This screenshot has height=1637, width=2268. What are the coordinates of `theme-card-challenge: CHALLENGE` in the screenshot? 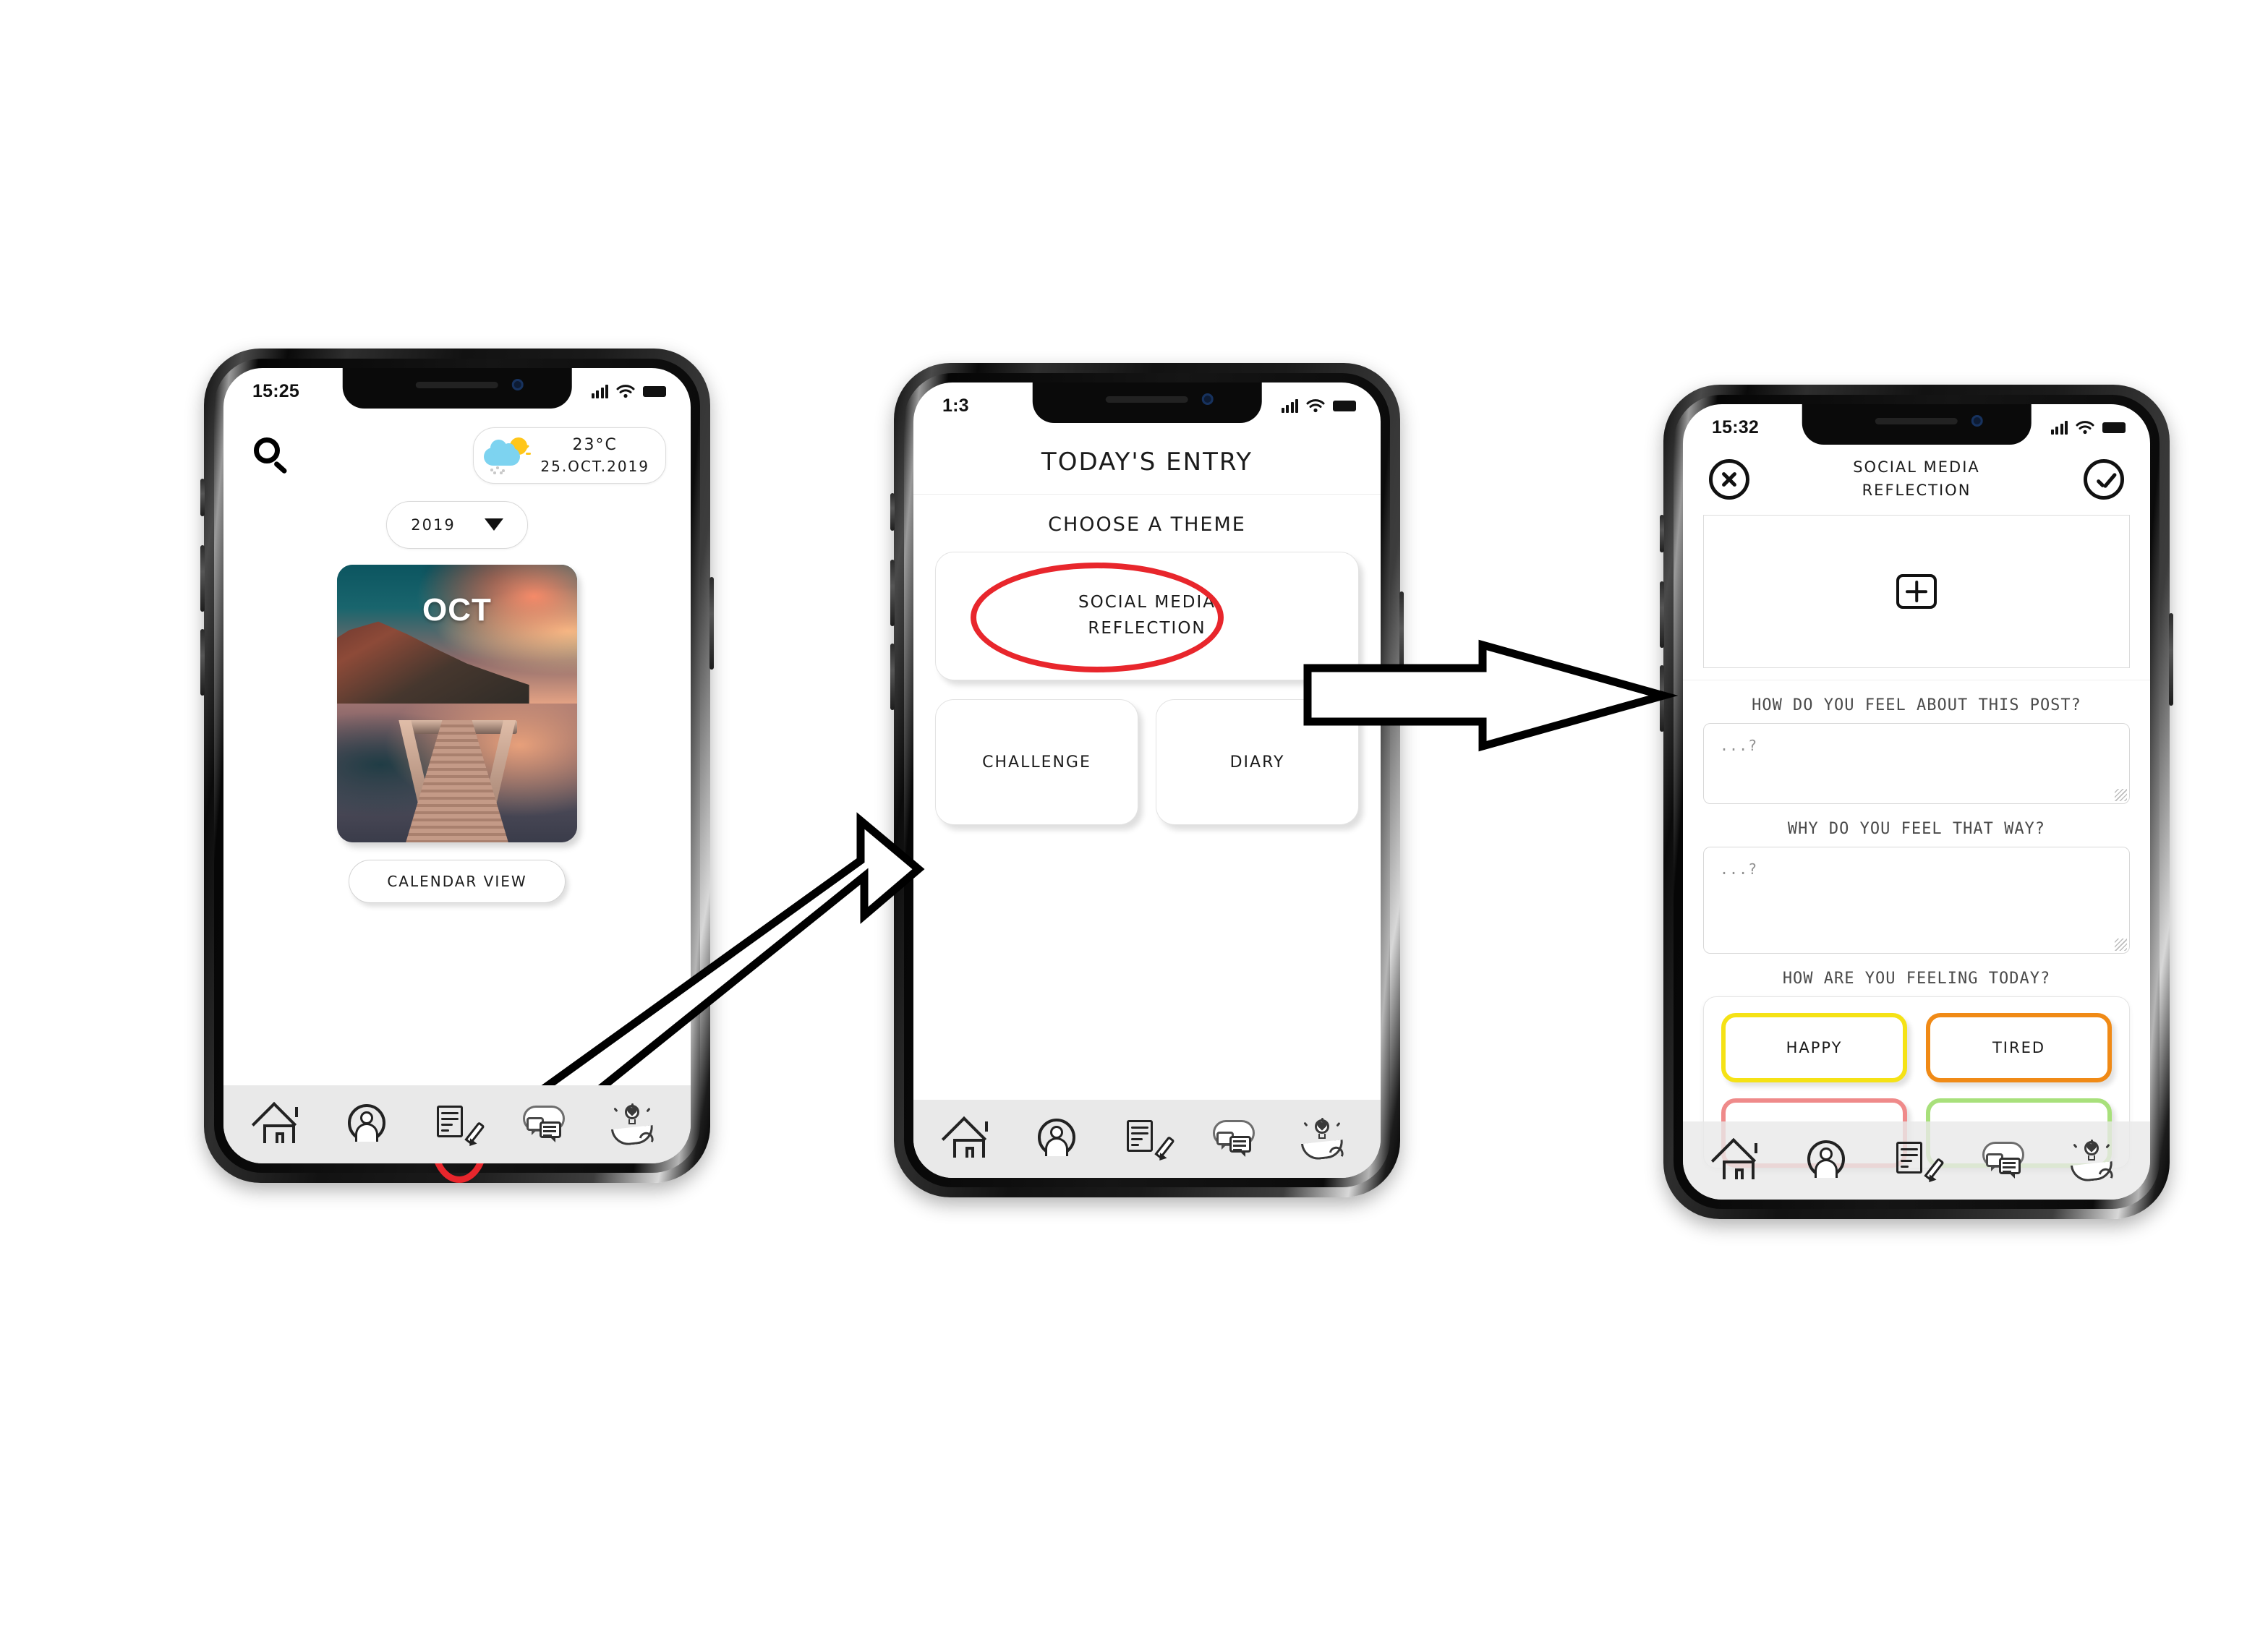 It's located at (1036, 762).